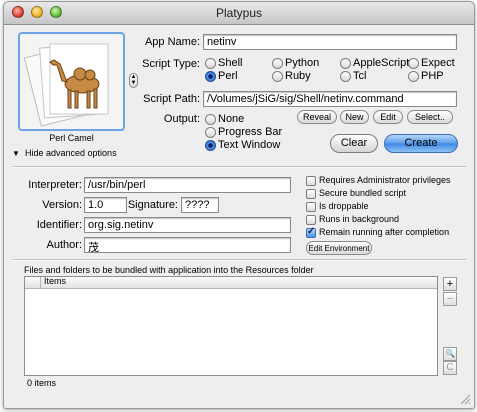 The width and height of the screenshot is (477, 412). What do you see at coordinates (239, 167) in the screenshot?
I see `separator-top` at bounding box center [239, 167].